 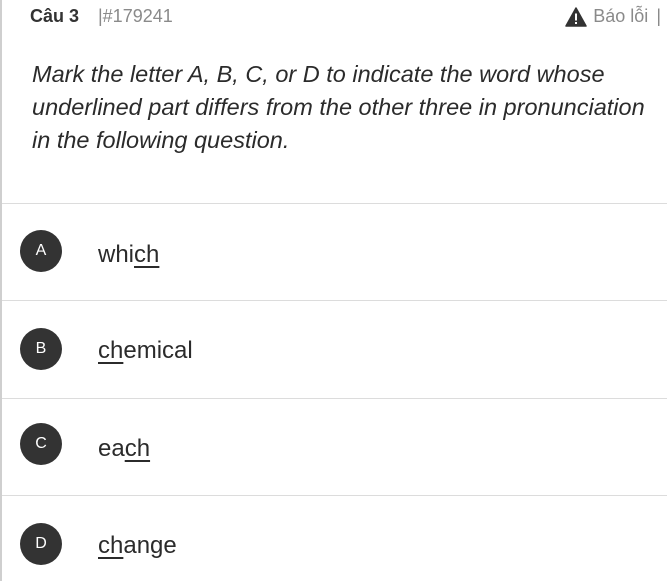 What do you see at coordinates (41, 349) in the screenshot?
I see `option-letter-badge: B` at bounding box center [41, 349].